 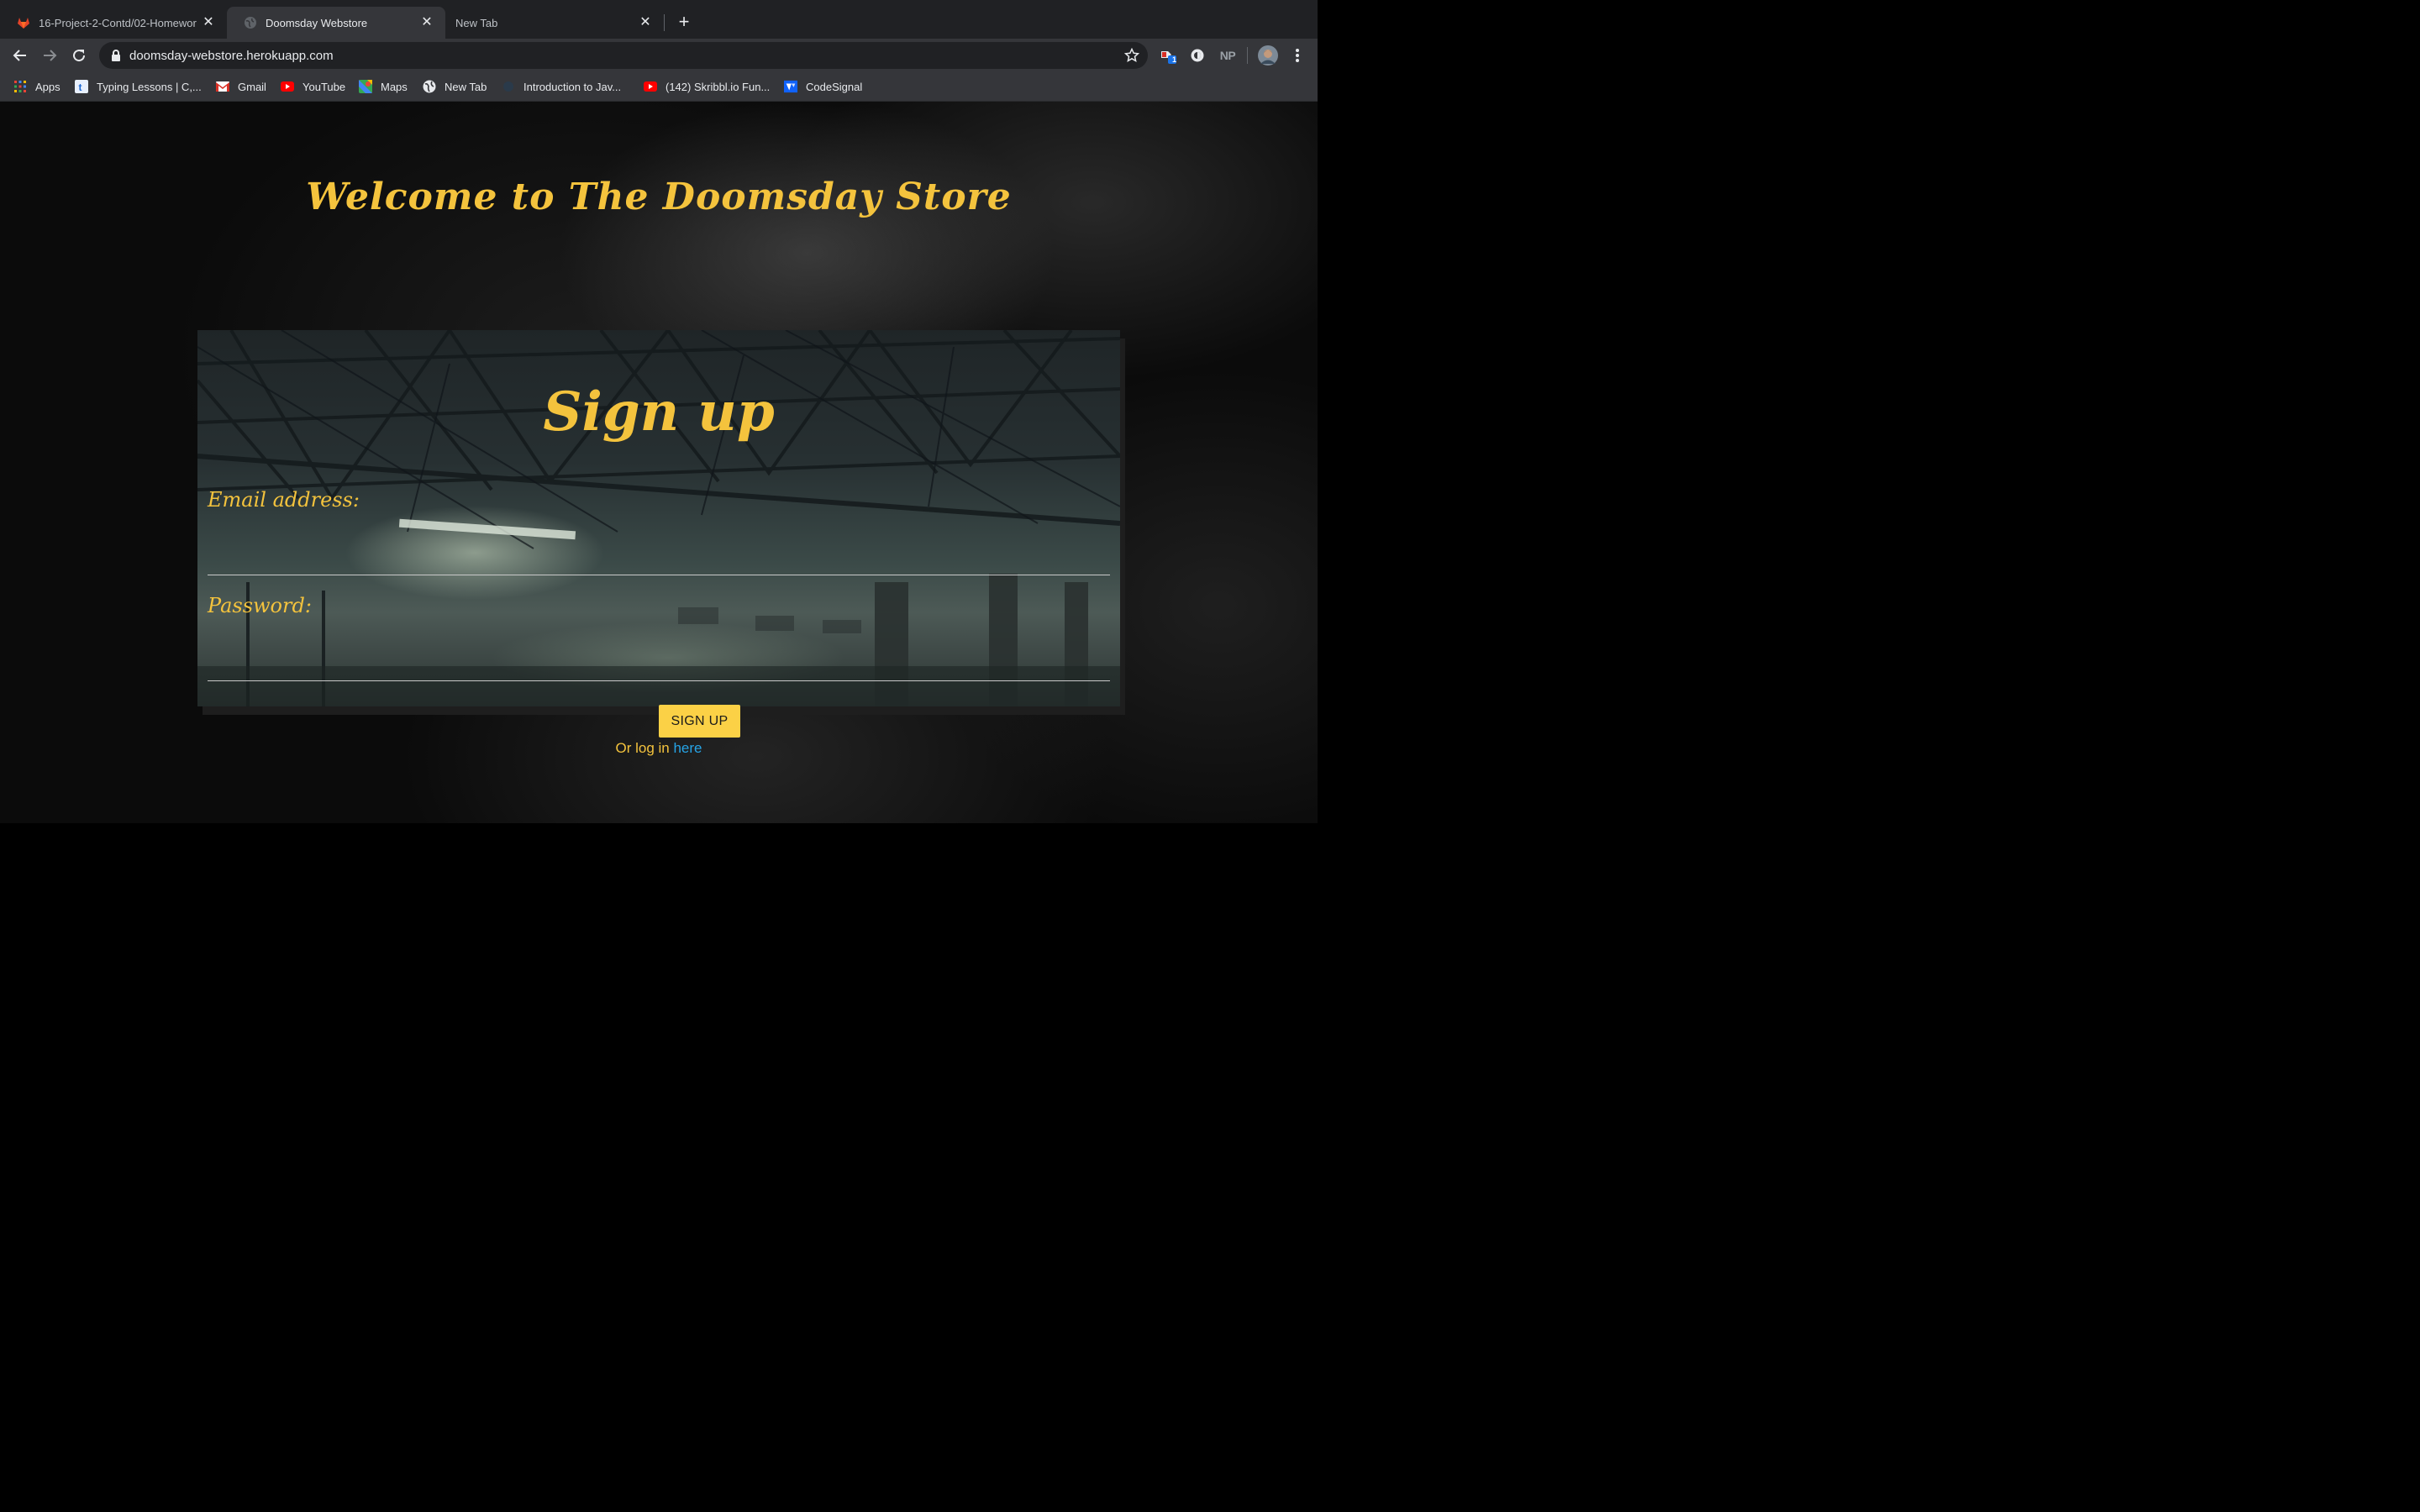 What do you see at coordinates (23, 22) in the screenshot?
I see `gitlab-icon` at bounding box center [23, 22].